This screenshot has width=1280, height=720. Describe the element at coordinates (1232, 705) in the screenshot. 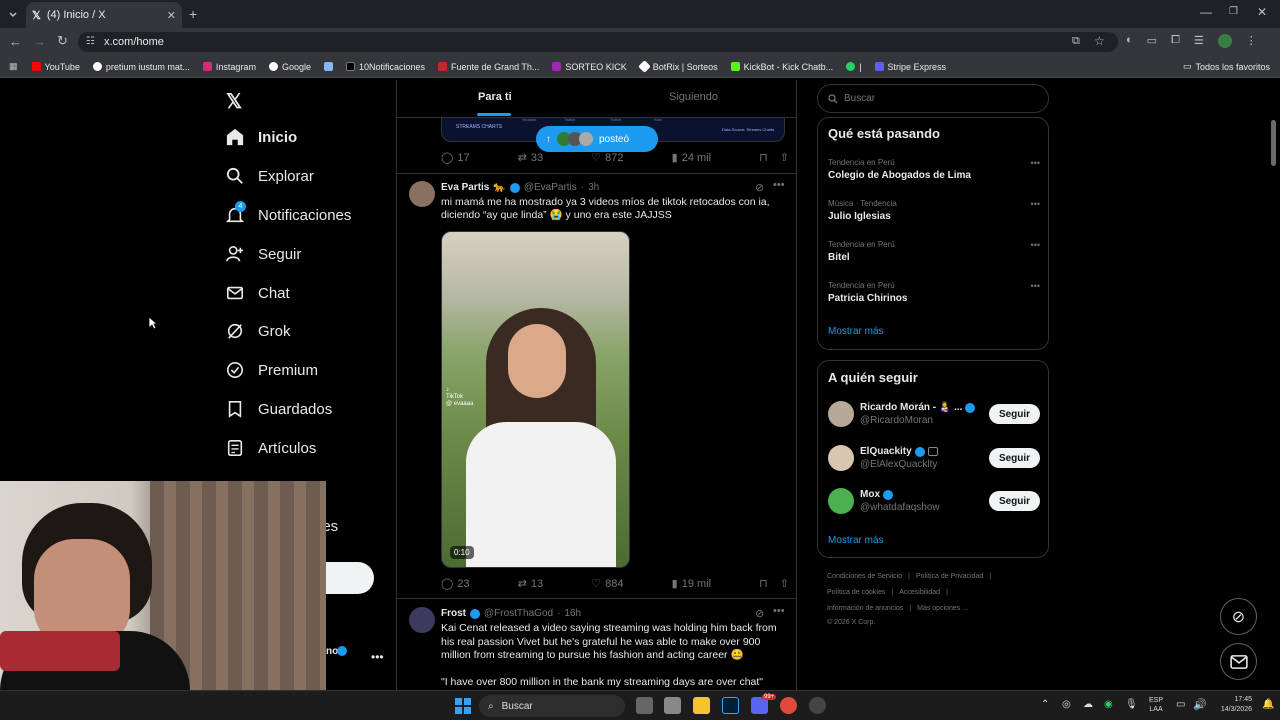

I see `clock: 17:45 14/3/2026` at that location.